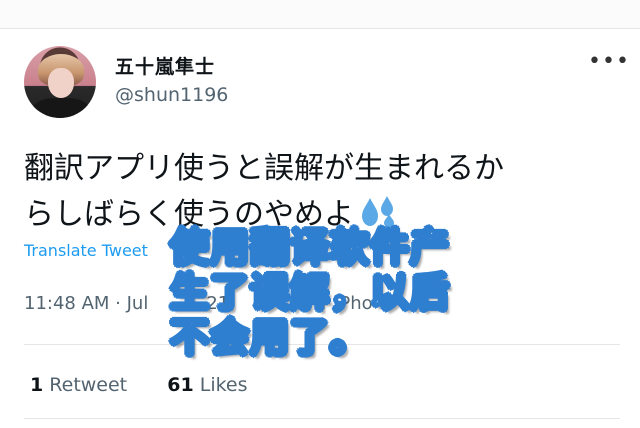 This screenshot has width=640, height=428. I want to click on overlay-caption-line-3: 不会用了。, so click(270, 338).